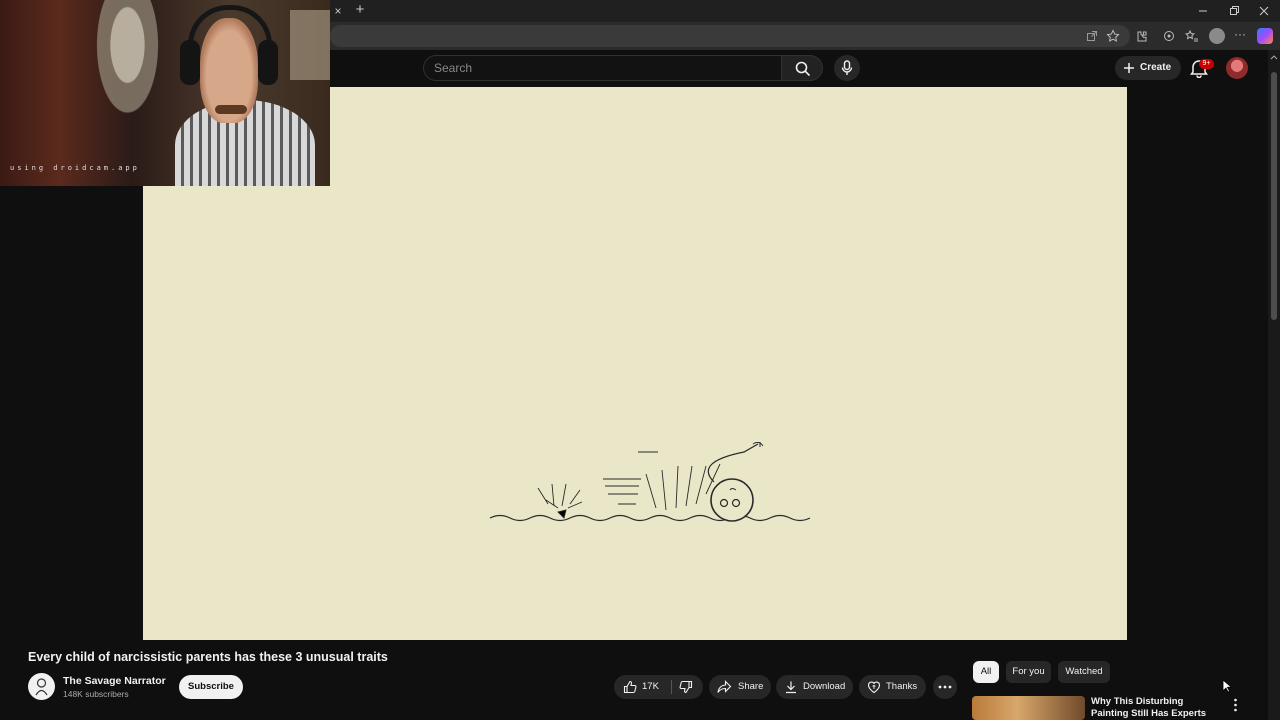 This screenshot has height=720, width=1280. I want to click on create-label: Create, so click(1156, 67).